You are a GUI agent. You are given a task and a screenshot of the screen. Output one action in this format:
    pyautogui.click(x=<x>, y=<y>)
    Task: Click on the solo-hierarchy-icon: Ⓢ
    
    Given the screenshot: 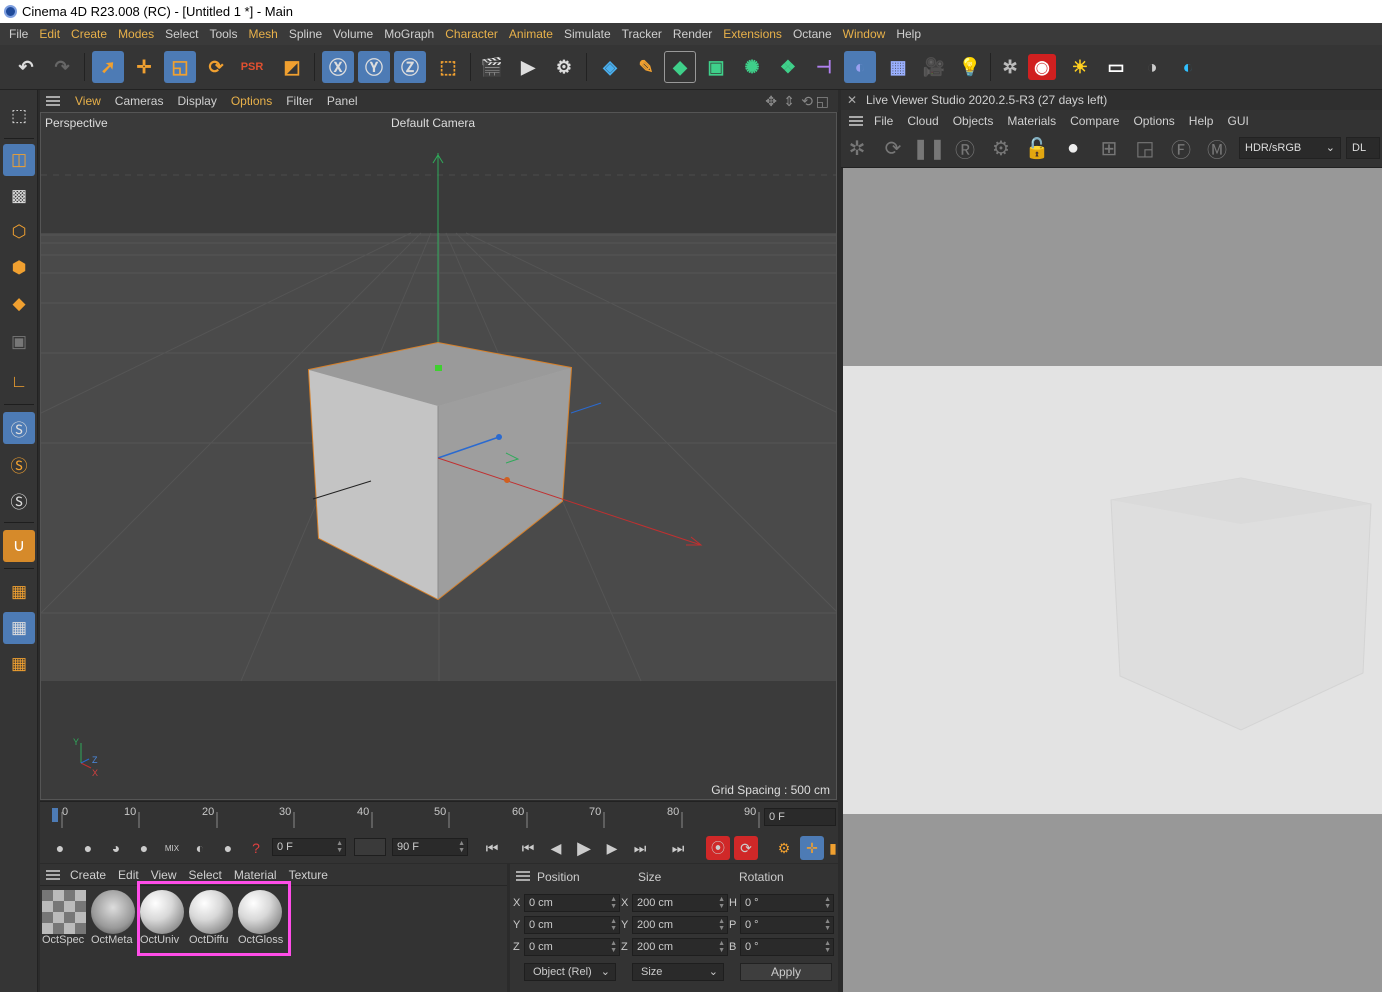 What is the action you would take?
    pyautogui.click(x=19, y=500)
    